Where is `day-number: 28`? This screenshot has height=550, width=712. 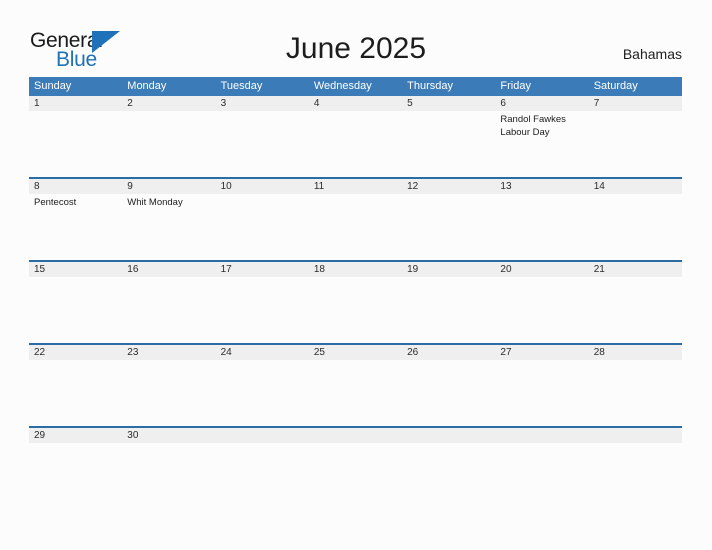
day-number: 28 is located at coordinates (635, 352).